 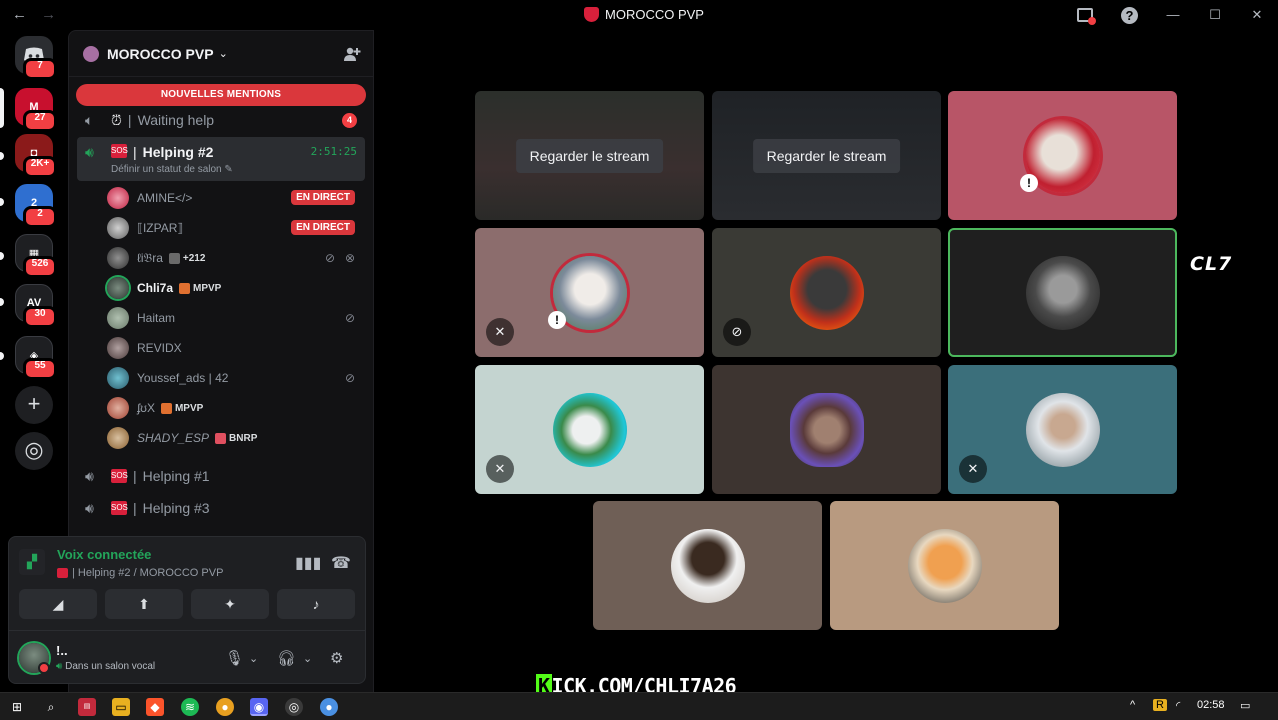 What do you see at coordinates (253, 658) in the screenshot?
I see `mic-chevron-icon: ⌄` at bounding box center [253, 658].